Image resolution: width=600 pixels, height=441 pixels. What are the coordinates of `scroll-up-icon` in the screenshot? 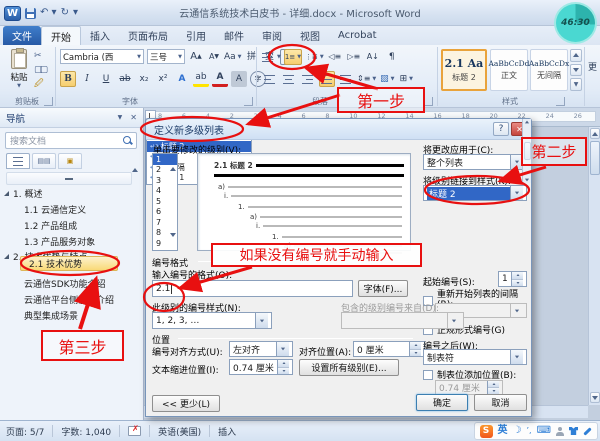 It's located at (595, 133).